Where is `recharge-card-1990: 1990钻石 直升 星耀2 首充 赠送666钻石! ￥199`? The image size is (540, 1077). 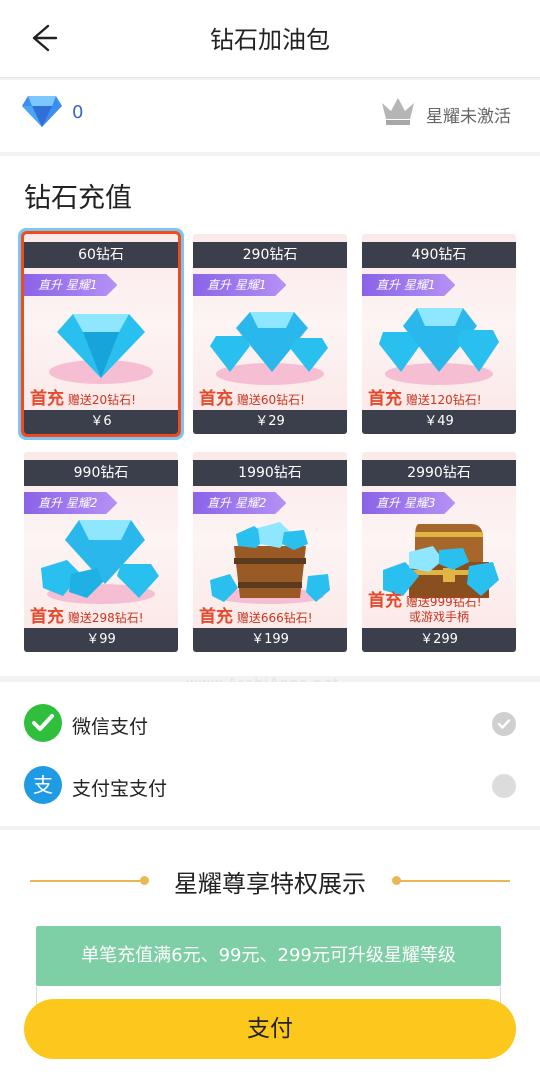 recharge-card-1990: 1990钻石 直升 星耀2 首充 赠送666钻石! ￥199 is located at coordinates (270, 552).